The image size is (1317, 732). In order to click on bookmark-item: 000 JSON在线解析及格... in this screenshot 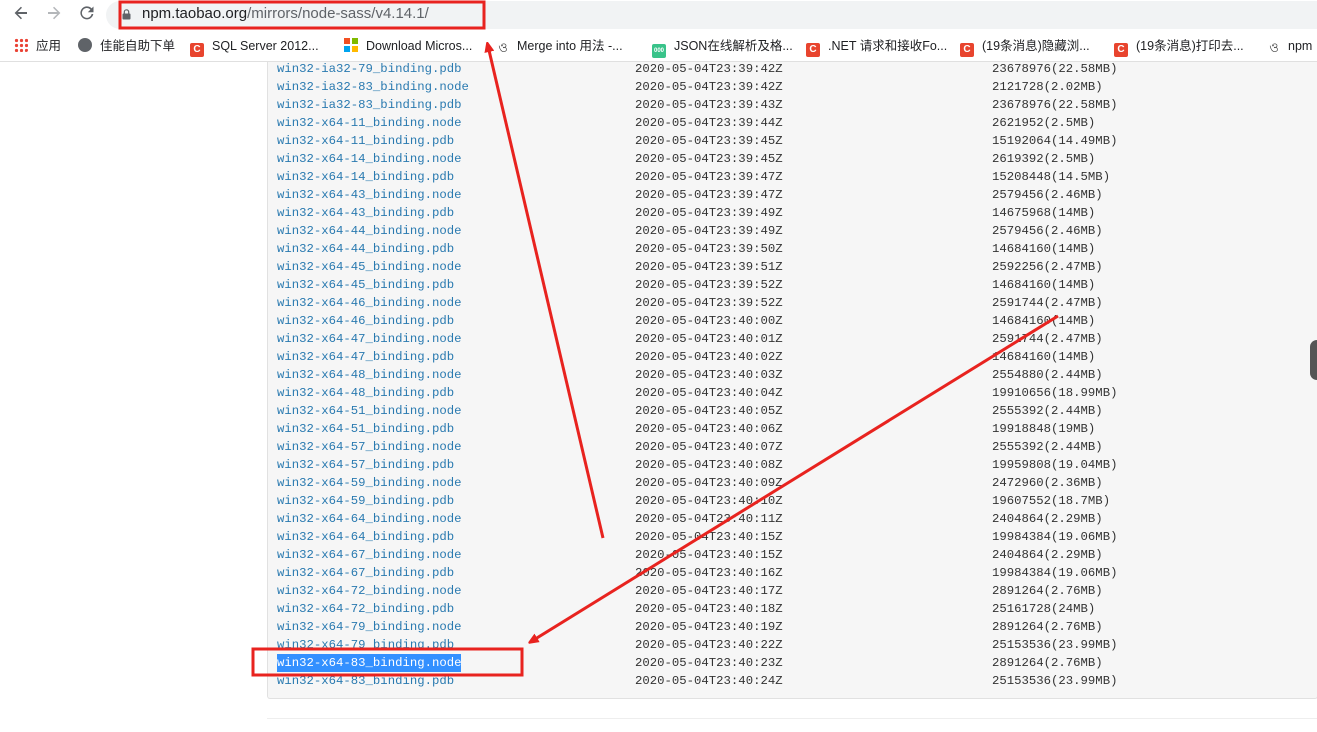, I will do `click(722, 47)`.